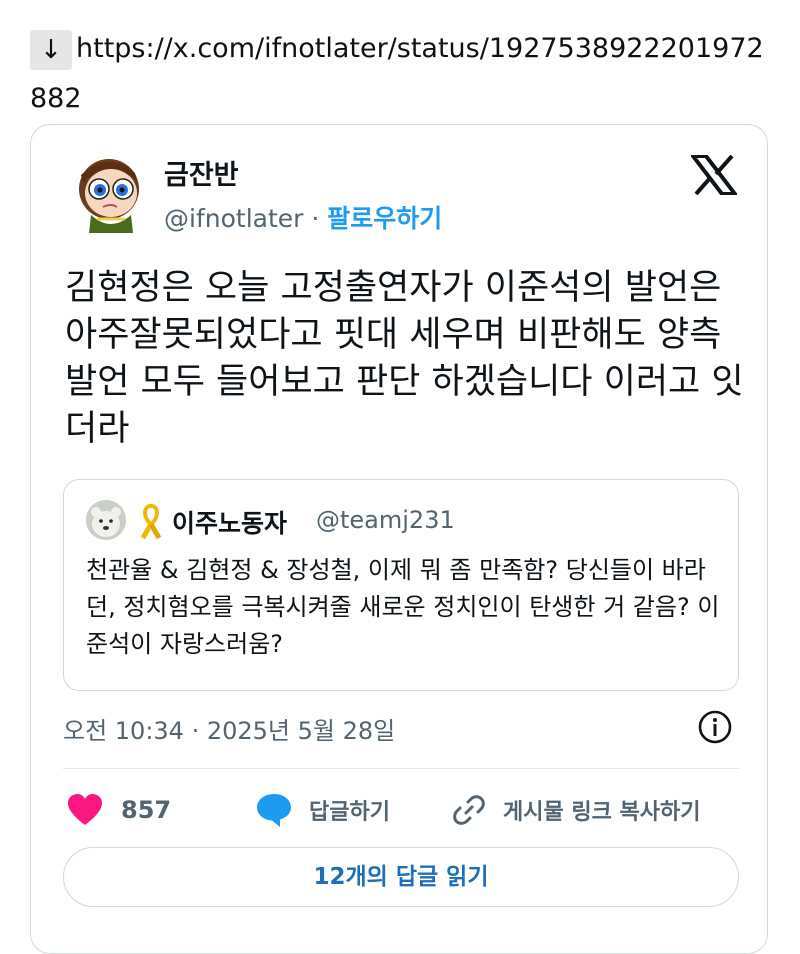 The width and height of the screenshot is (800, 954). I want to click on author-handle: @ifnotlater, so click(233, 218).